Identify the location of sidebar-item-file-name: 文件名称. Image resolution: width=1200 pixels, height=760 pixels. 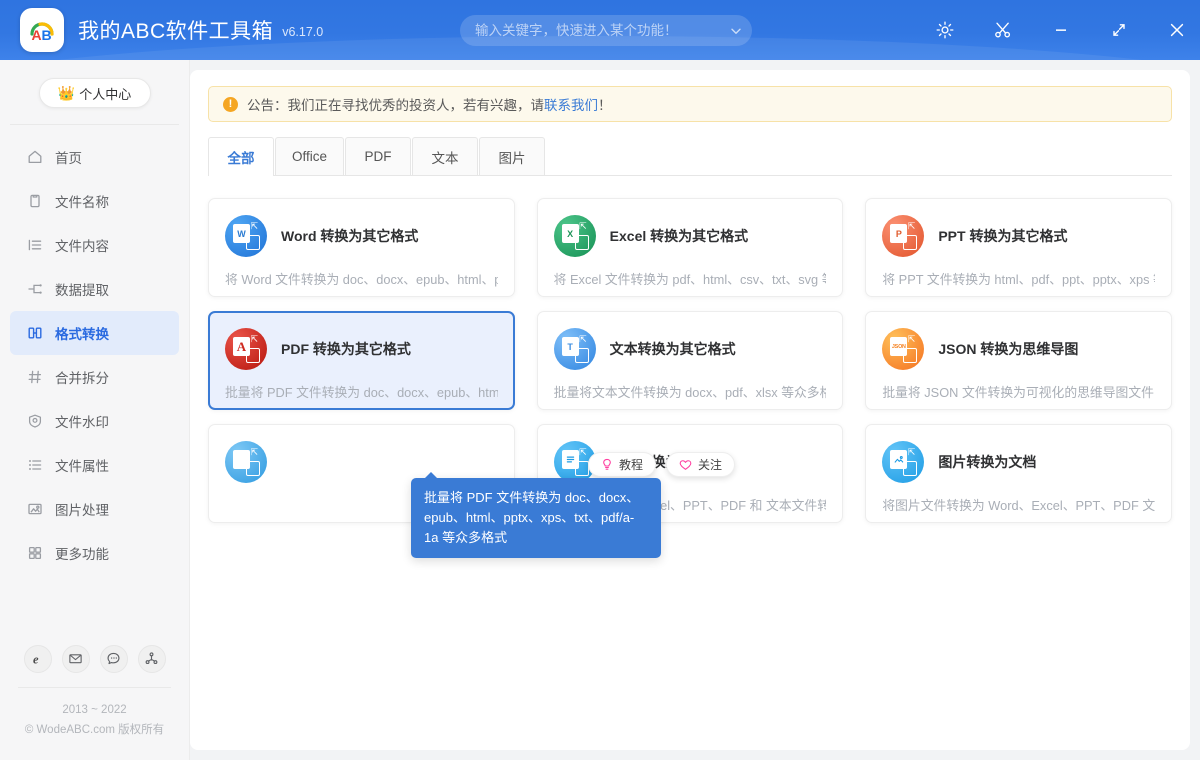
(94, 201).